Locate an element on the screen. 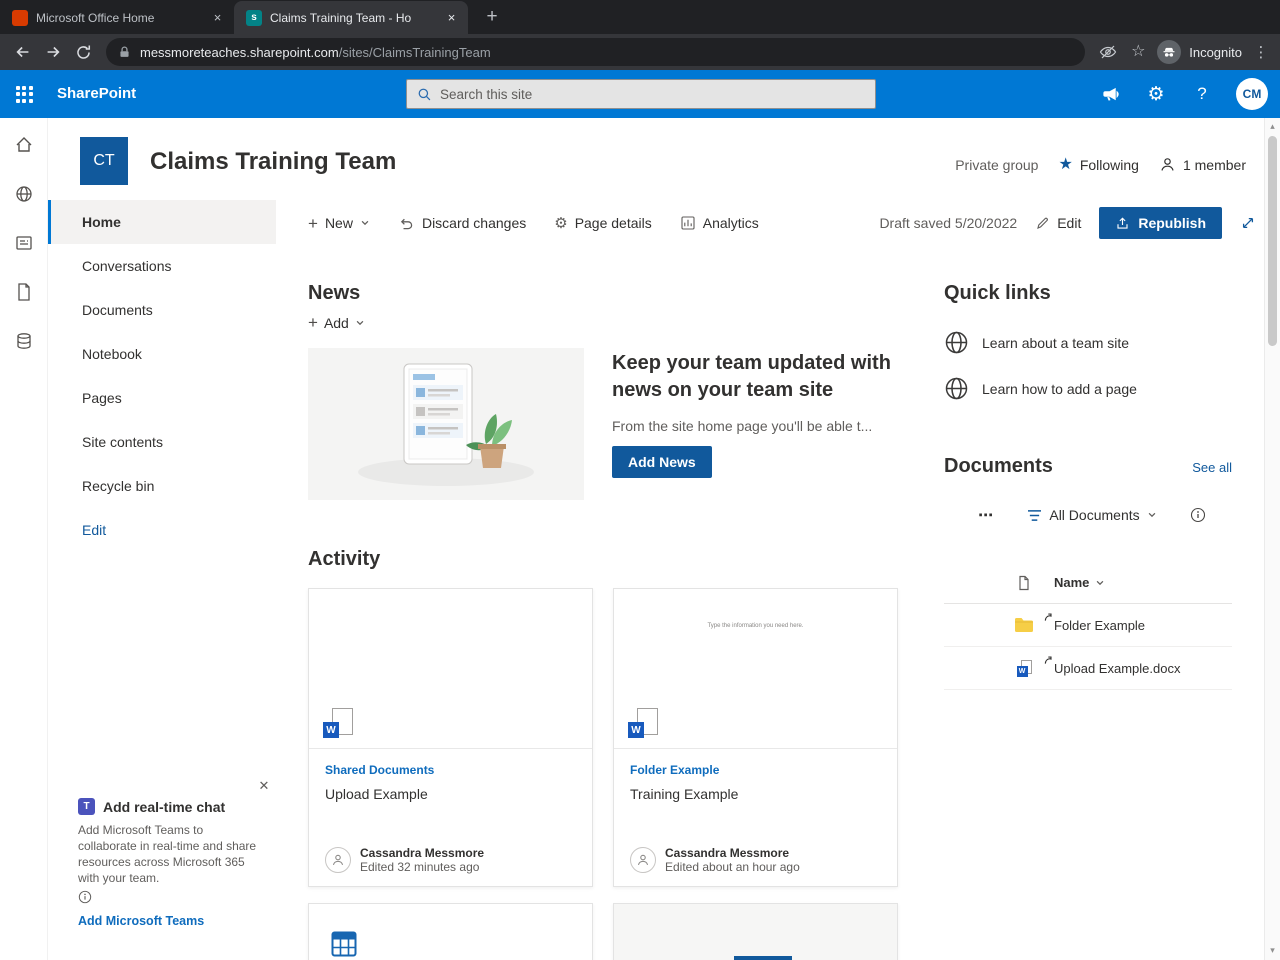  card-location-link: Folder Example is located at coordinates (755, 770).